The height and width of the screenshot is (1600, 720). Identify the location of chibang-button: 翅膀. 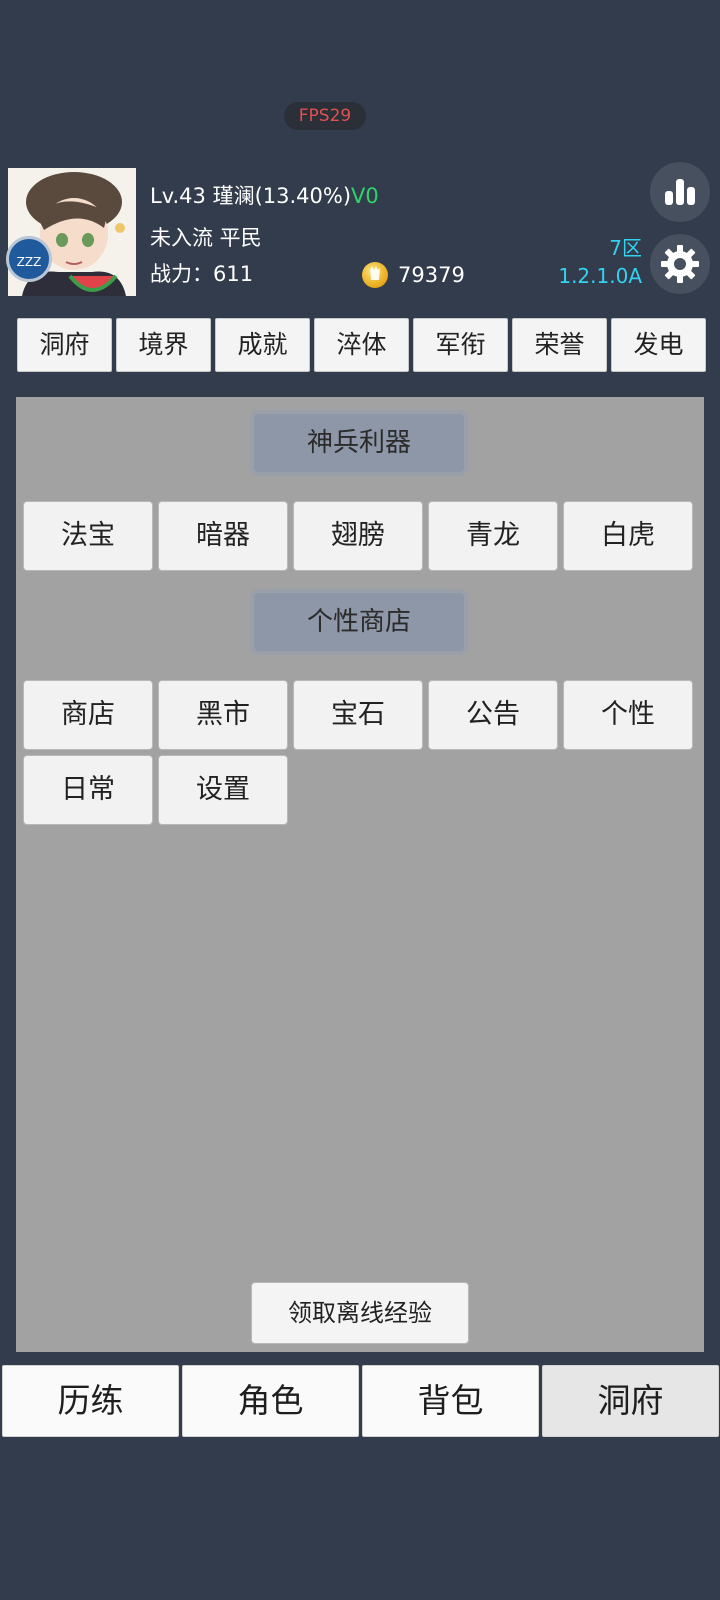
(358, 536).